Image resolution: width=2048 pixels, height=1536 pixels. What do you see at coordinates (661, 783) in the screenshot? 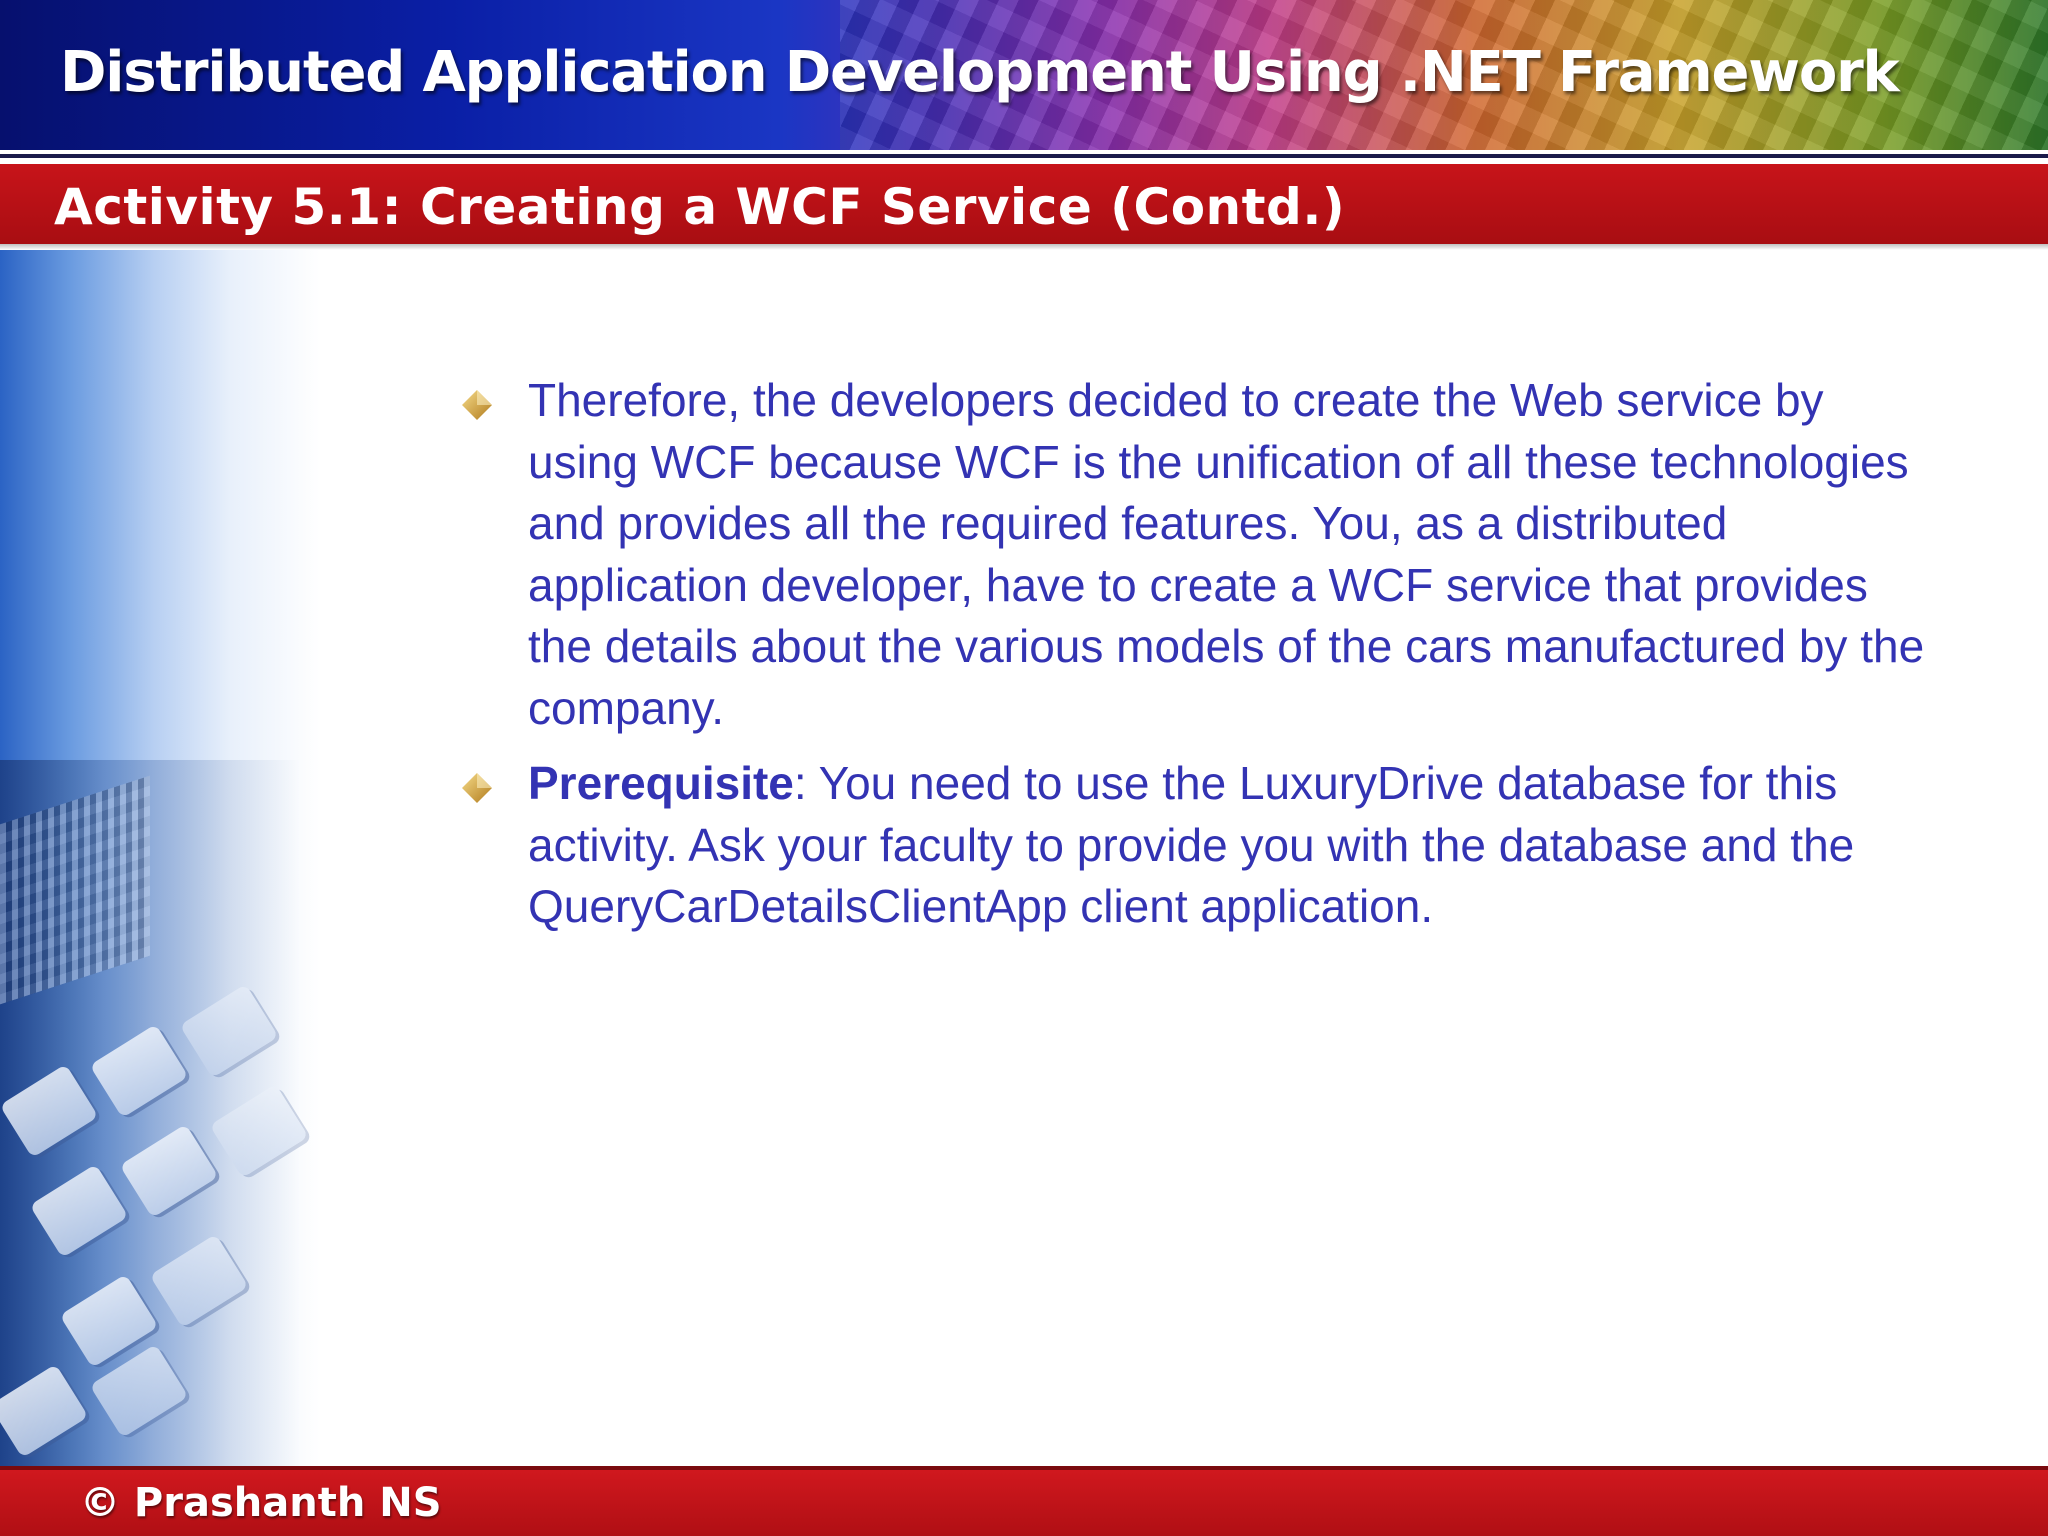
I see `bullet-bold-term: Prerequisite` at bounding box center [661, 783].